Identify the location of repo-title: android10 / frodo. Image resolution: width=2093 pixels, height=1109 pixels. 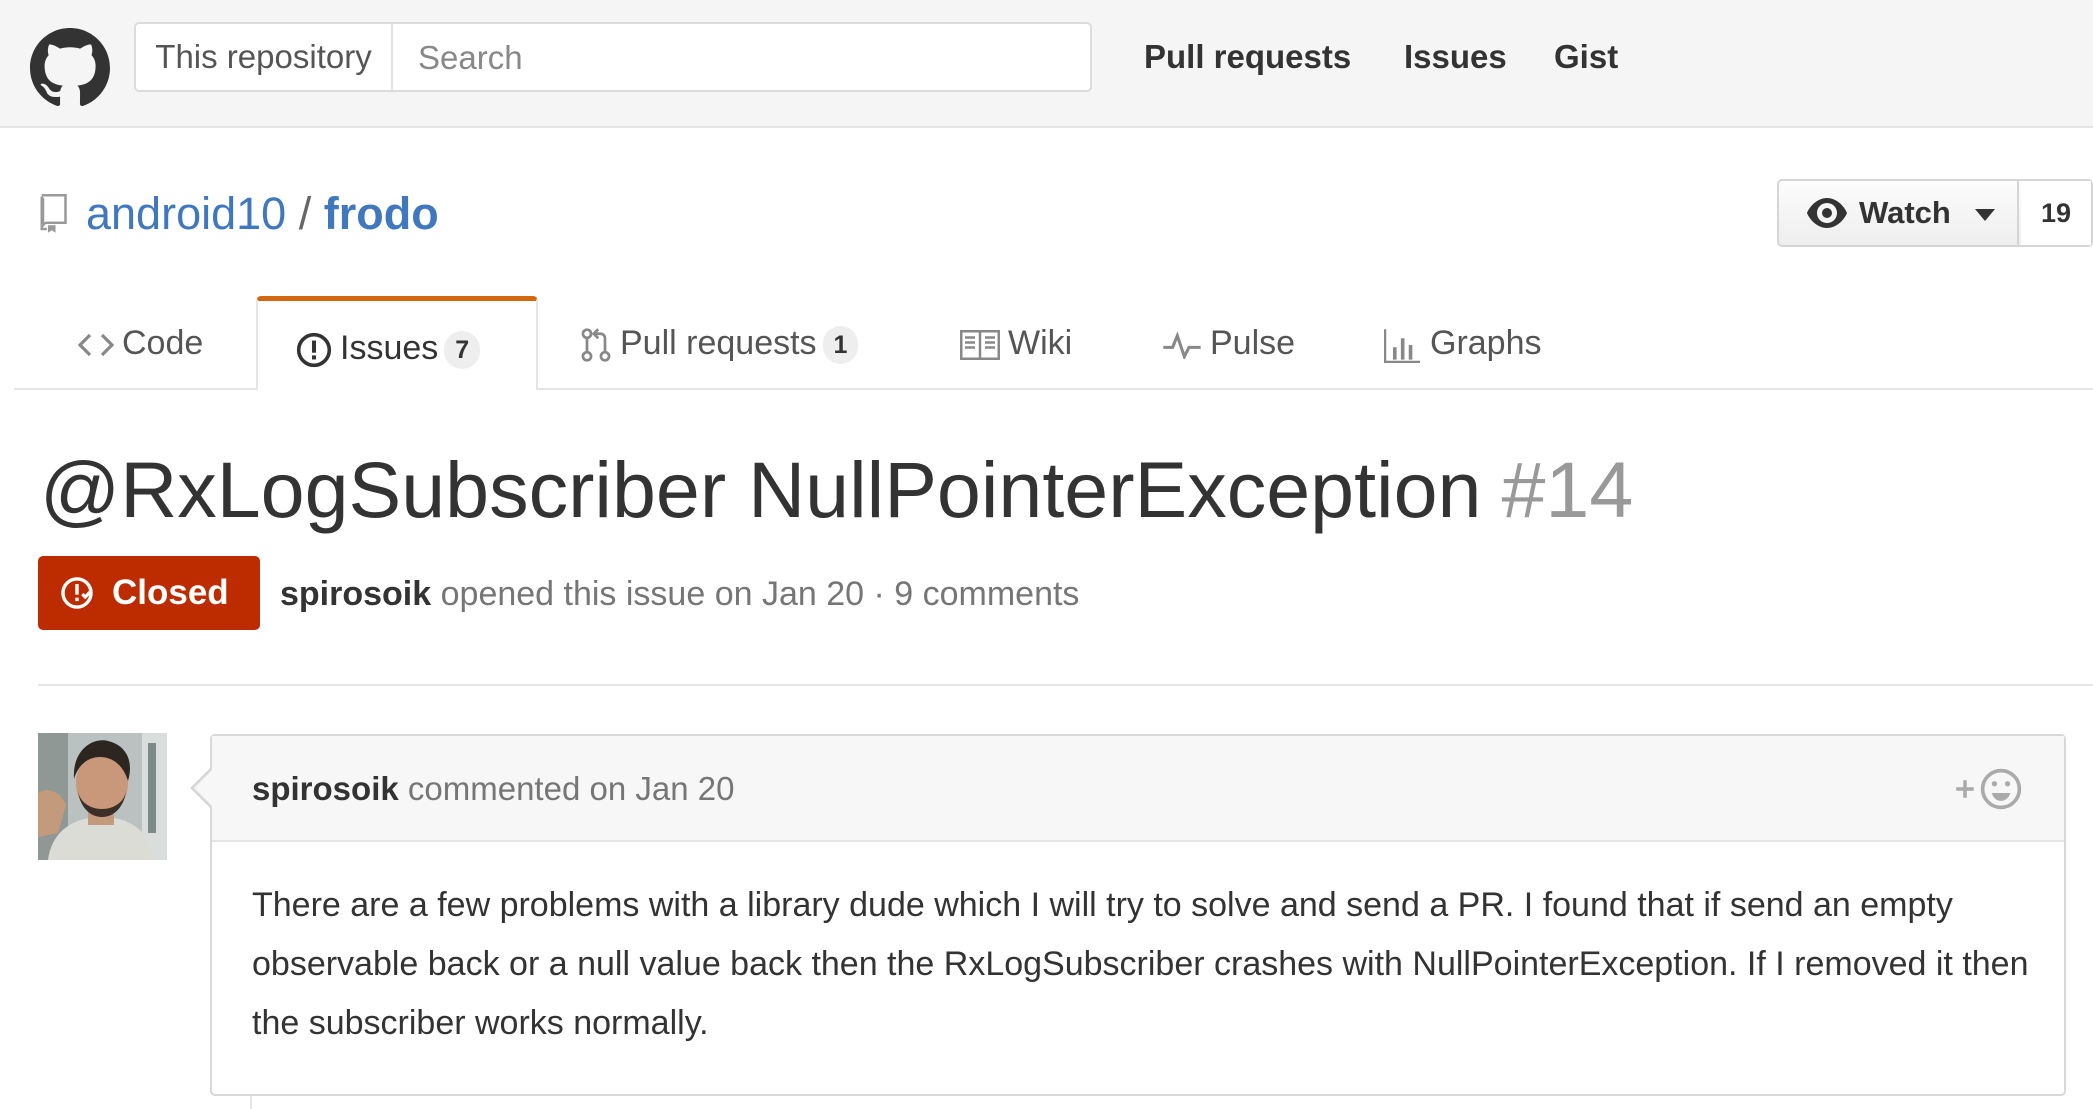
(262, 214).